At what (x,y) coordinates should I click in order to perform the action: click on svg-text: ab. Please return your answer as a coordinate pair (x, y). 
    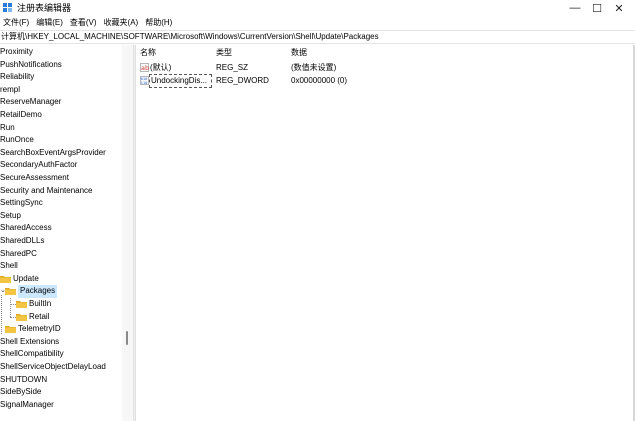
    Looking at the image, I should click on (145, 68).